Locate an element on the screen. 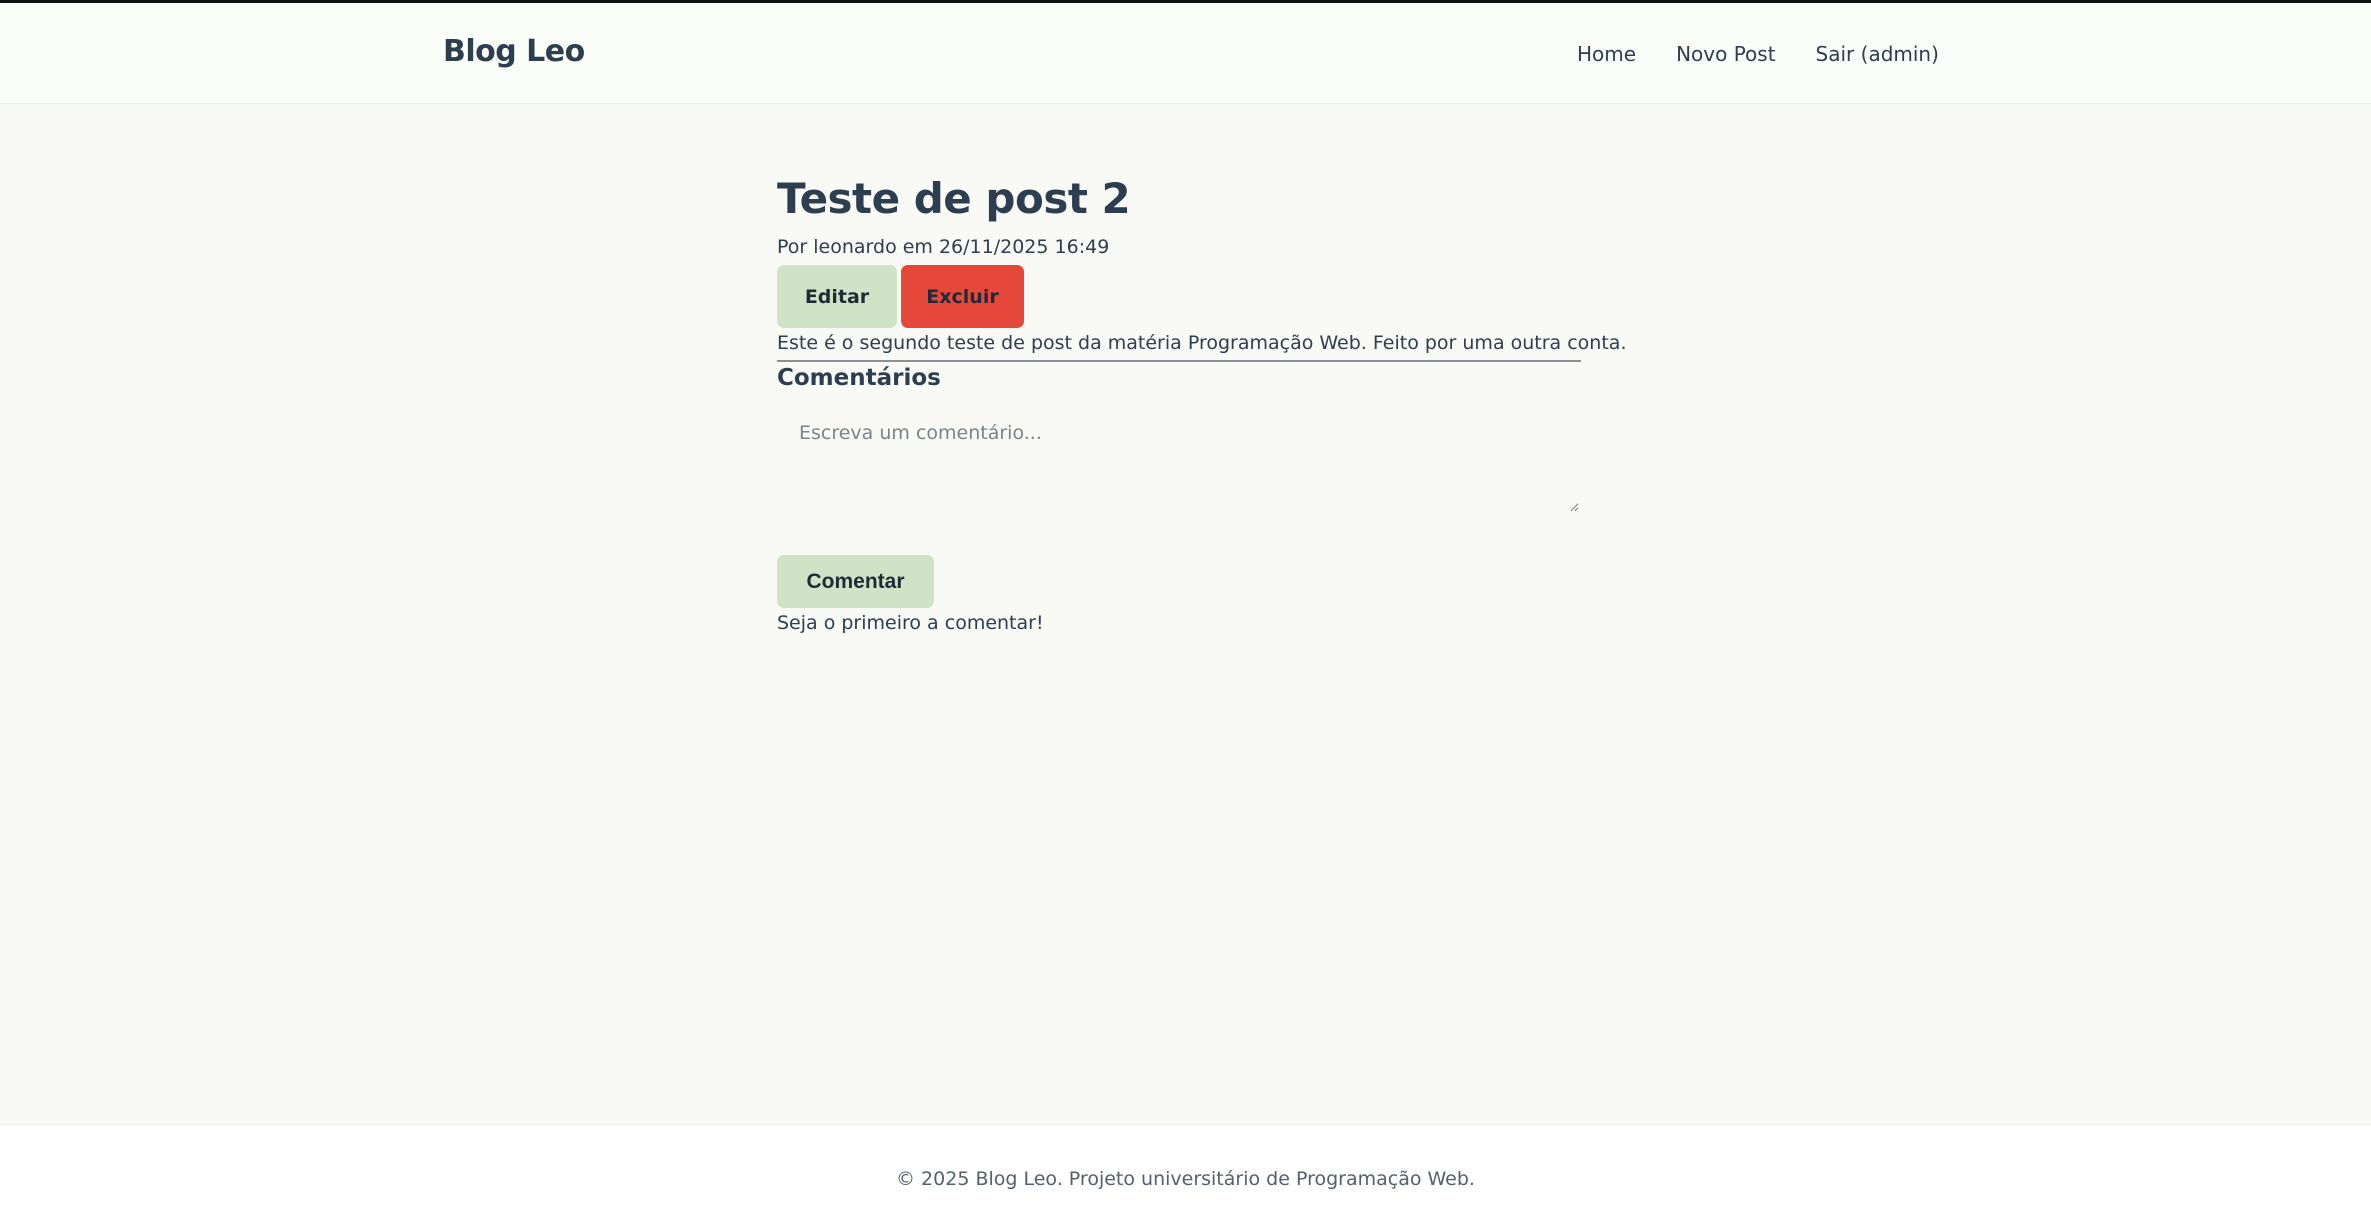 The width and height of the screenshot is (2371, 1223). nav-home-link: Home is located at coordinates (1606, 54).